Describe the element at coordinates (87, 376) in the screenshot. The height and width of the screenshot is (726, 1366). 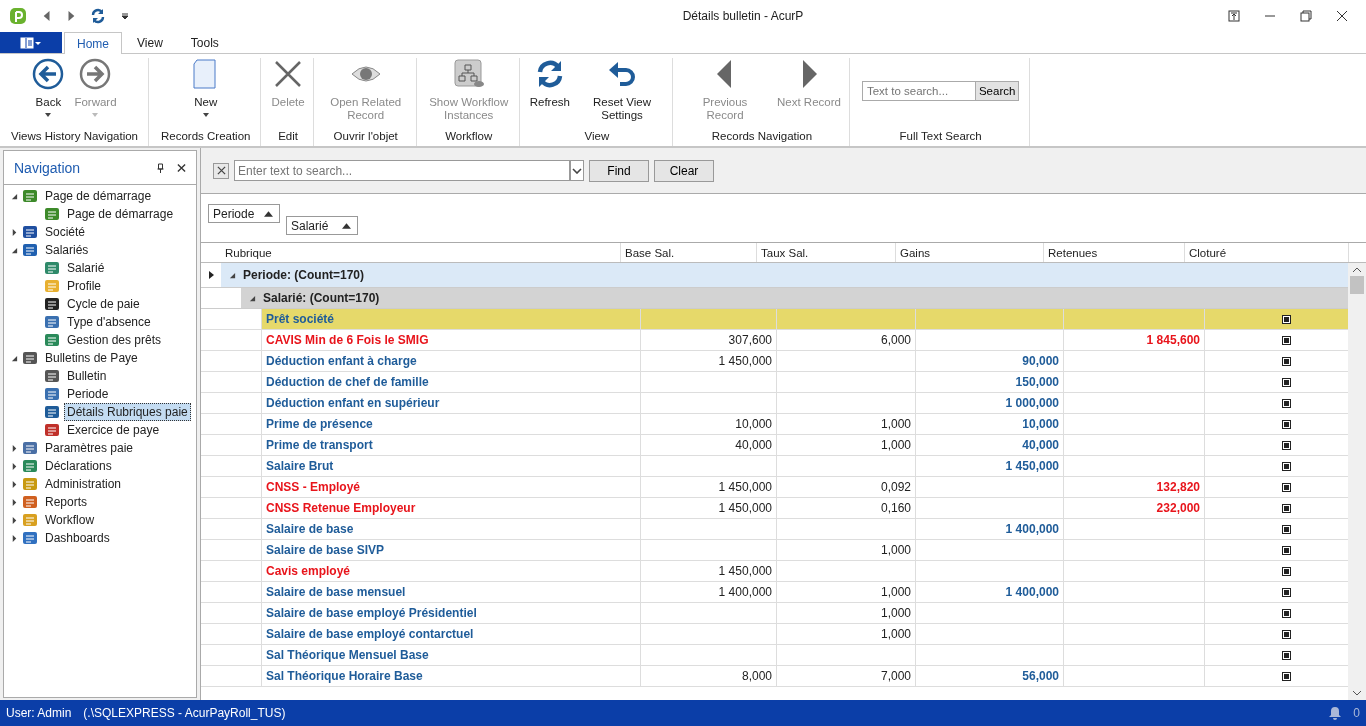
I see `tree-item: Bulletin` at that location.